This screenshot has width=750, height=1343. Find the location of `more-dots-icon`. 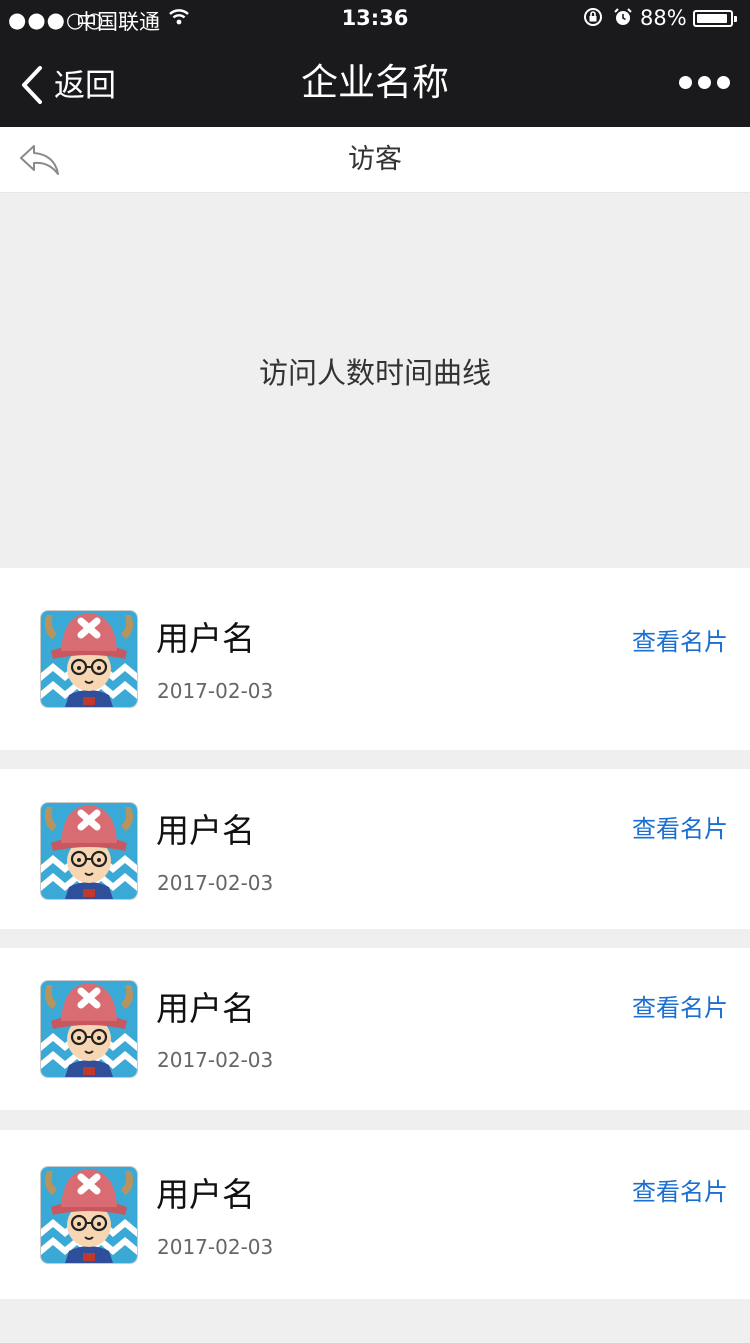

more-dots-icon is located at coordinates (704, 82).